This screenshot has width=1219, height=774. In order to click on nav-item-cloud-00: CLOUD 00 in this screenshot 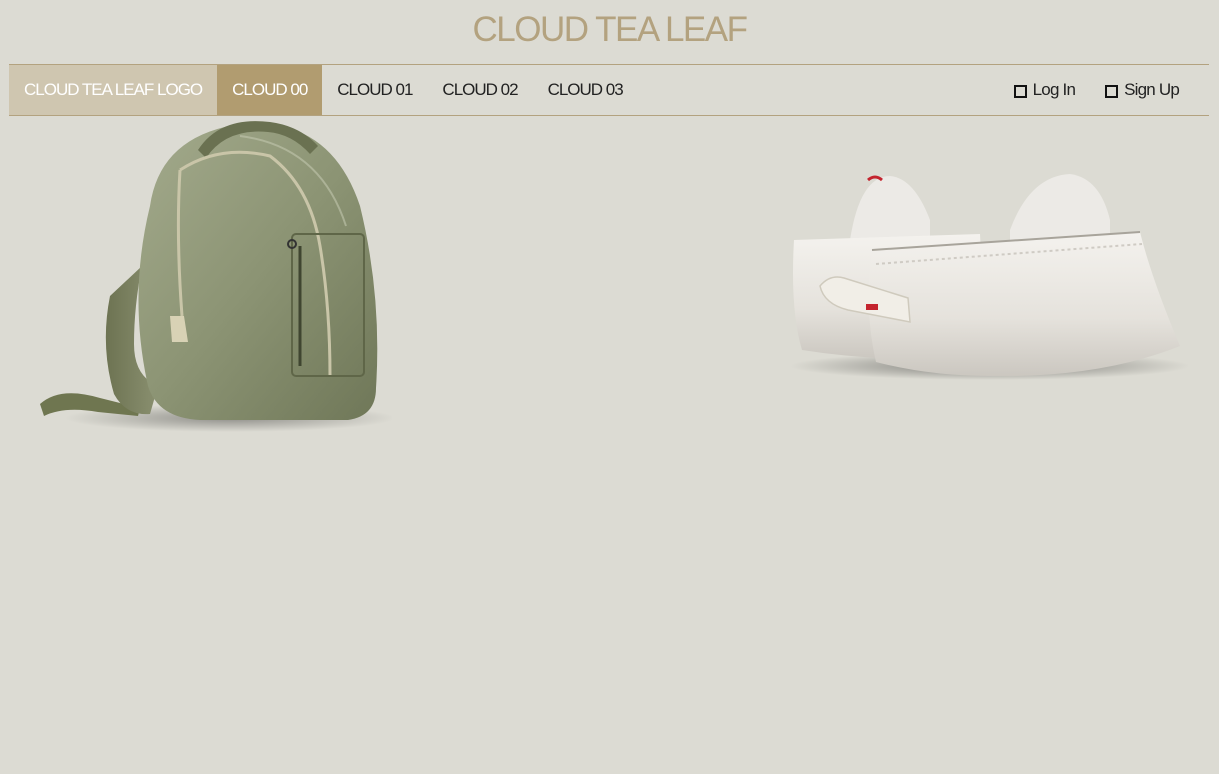, I will do `click(270, 90)`.